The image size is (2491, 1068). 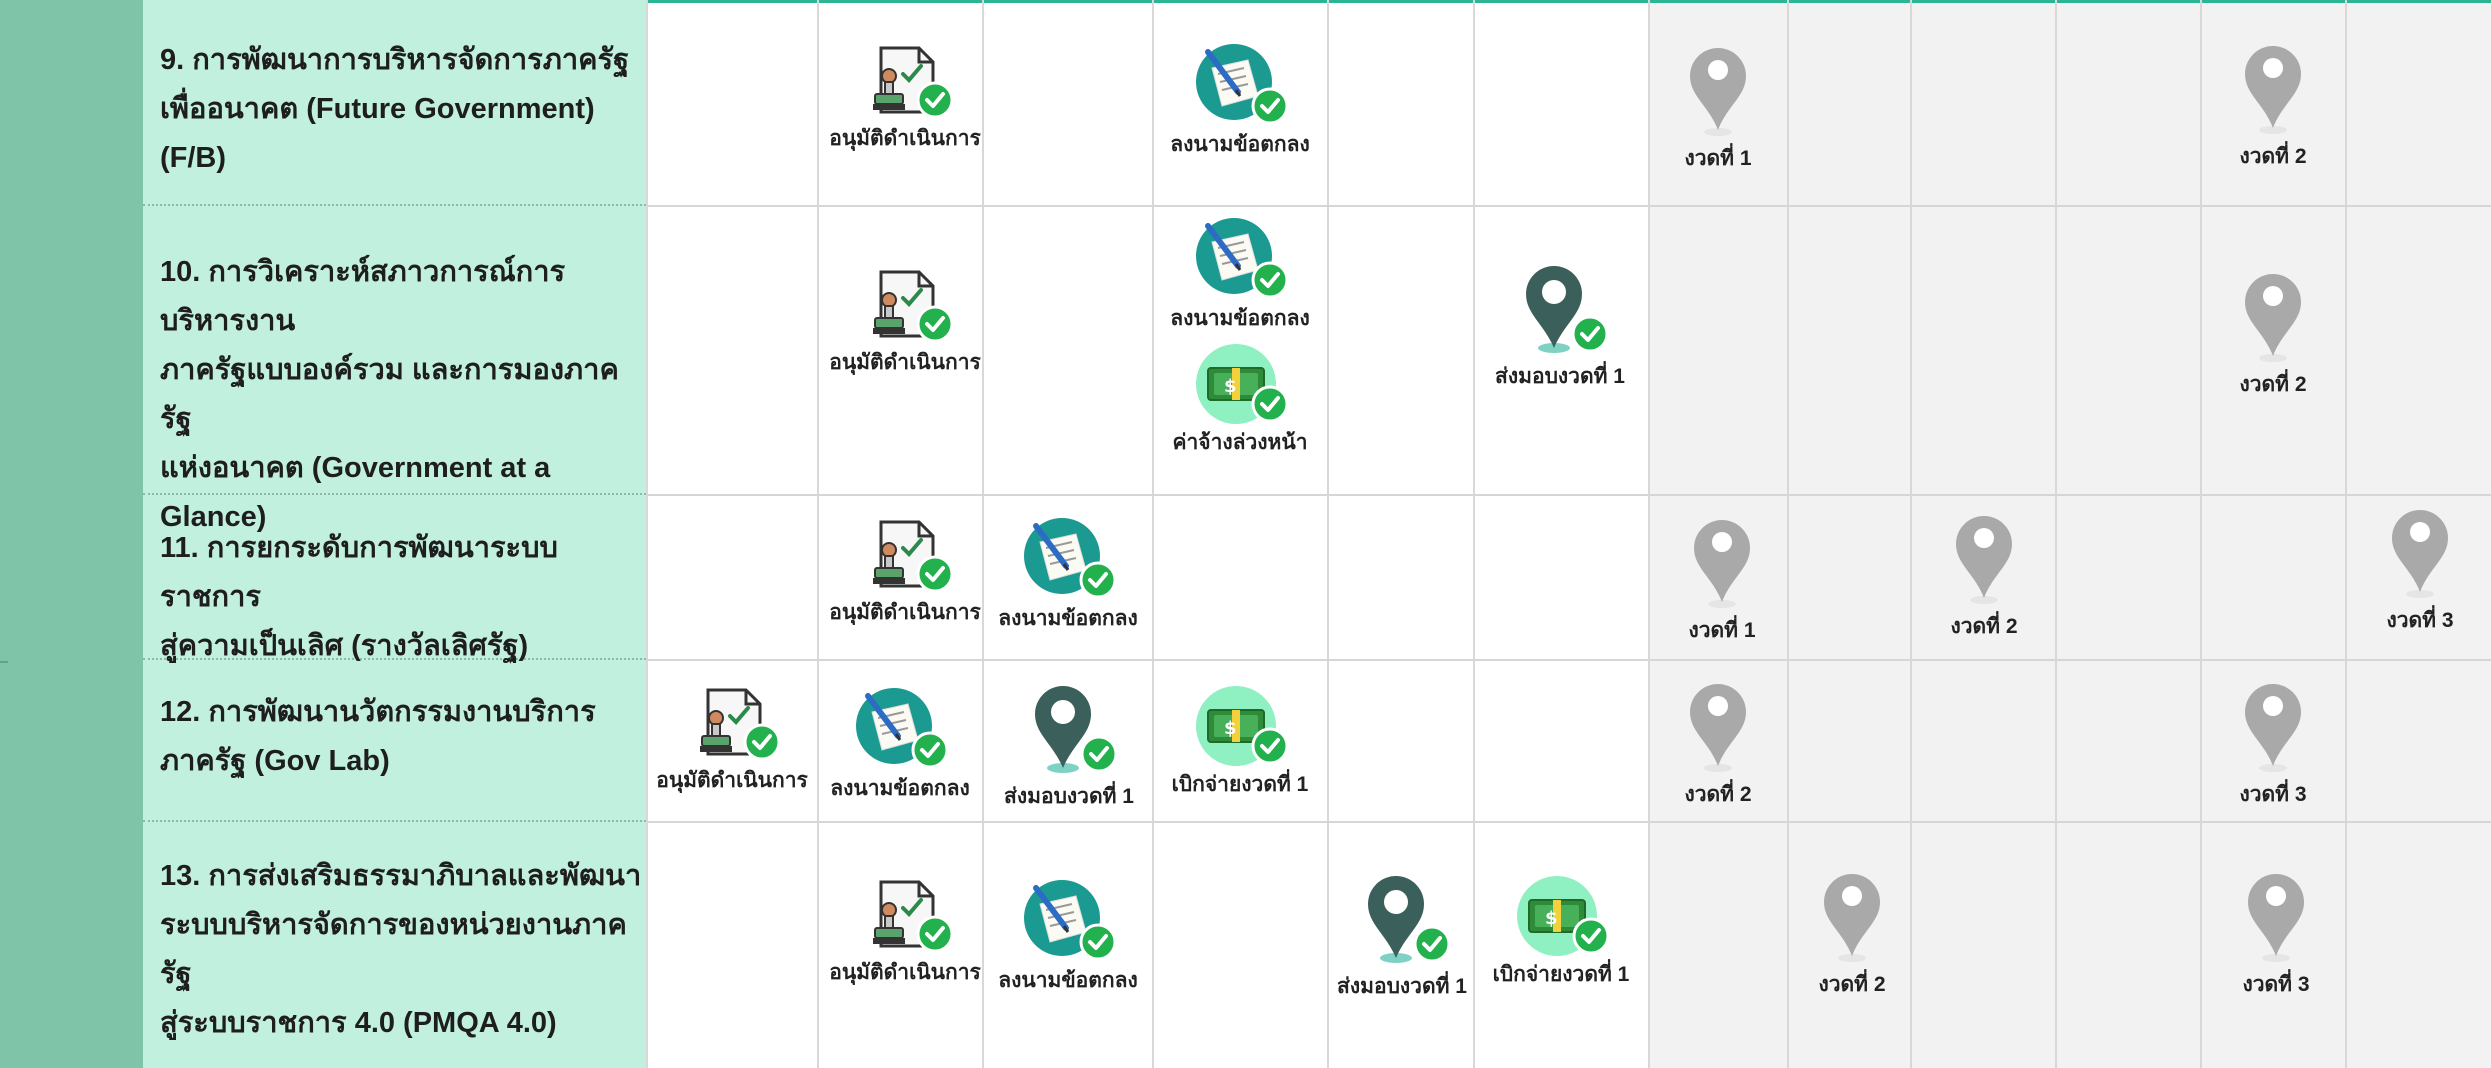 I want to click on milestone-advance-payment: $ ค่าจ้างล่วงหน้า, so click(x=1240, y=399).